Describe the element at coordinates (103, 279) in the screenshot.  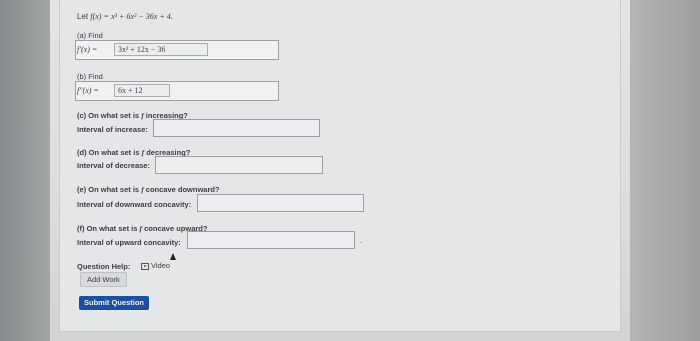
I see `add-work-button: Add Work` at that location.